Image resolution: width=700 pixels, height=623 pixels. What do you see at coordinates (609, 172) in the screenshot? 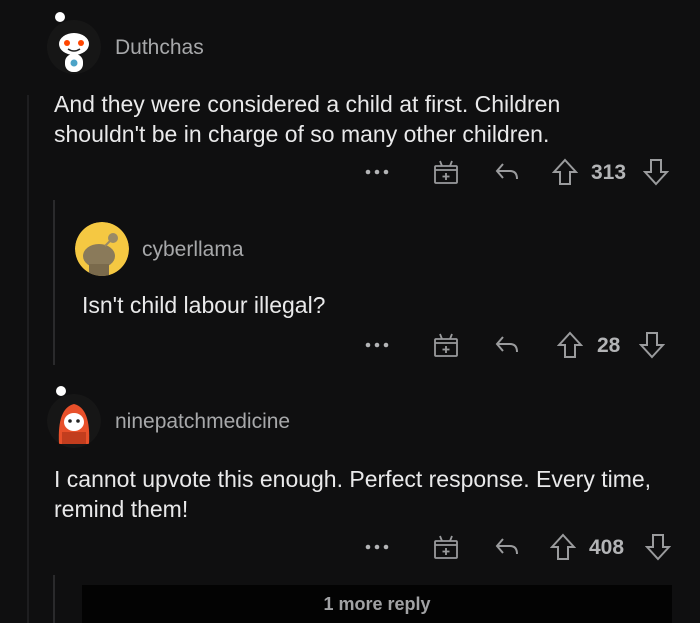
I see `vote-score: 313` at bounding box center [609, 172].